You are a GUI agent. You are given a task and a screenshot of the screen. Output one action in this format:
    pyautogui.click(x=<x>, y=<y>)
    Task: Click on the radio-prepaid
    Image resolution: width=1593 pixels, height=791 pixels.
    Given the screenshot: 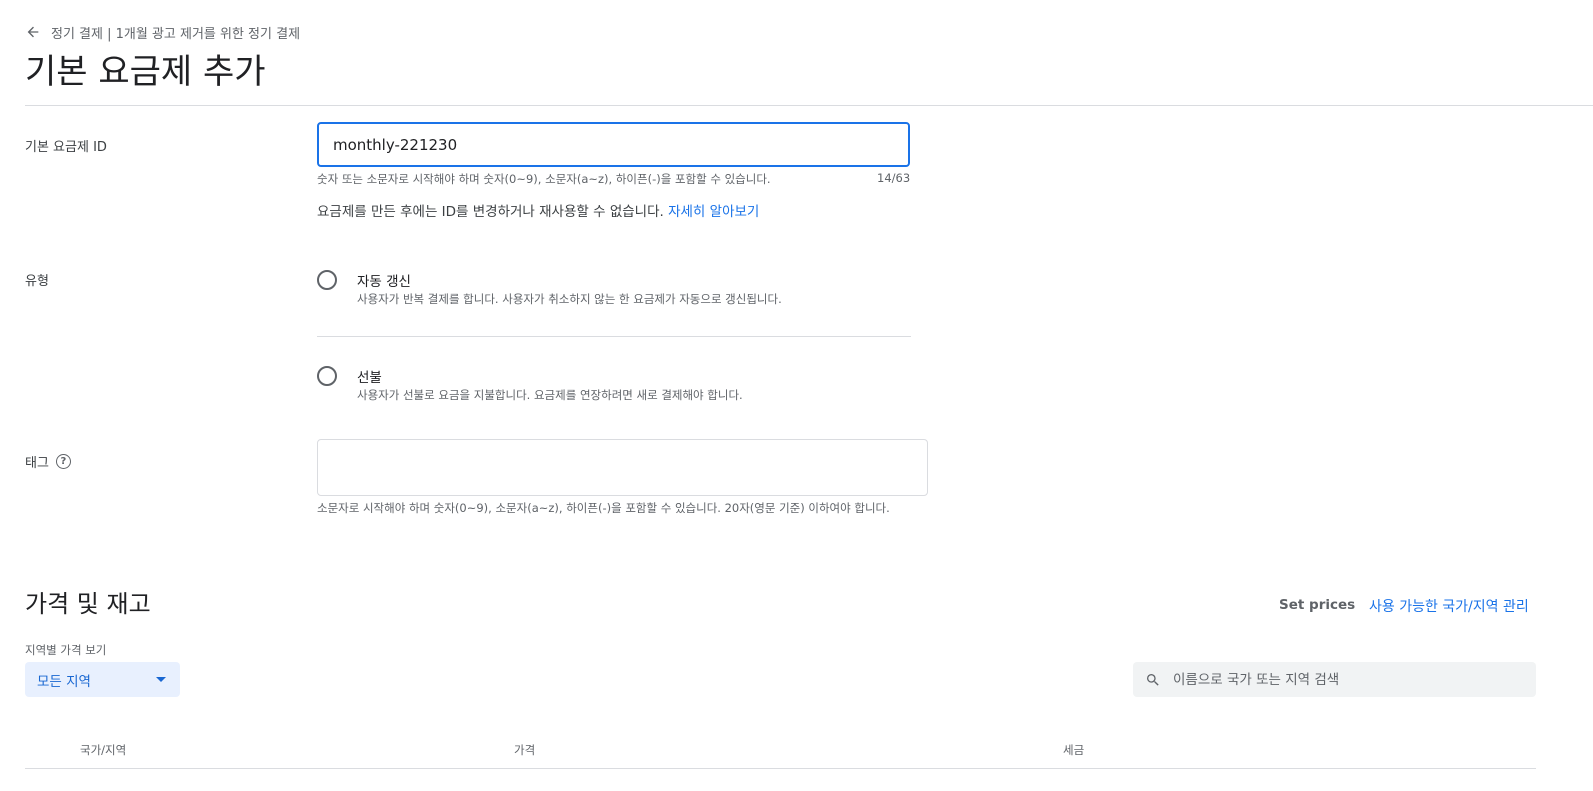 What is the action you would take?
    pyautogui.click(x=327, y=376)
    